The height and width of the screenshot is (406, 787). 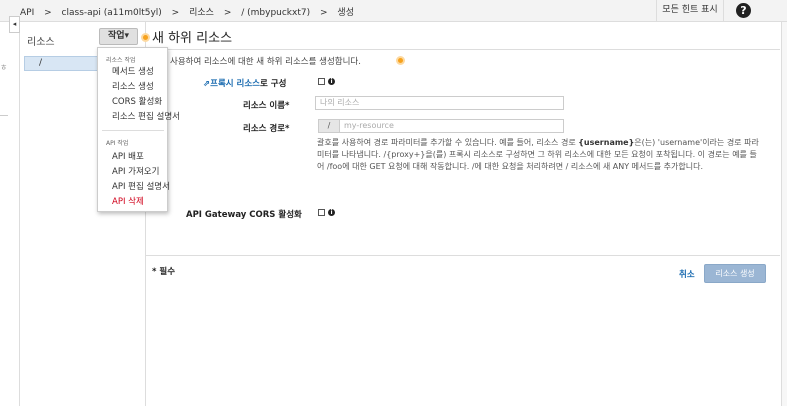 I want to click on resource-name-label: 리소스 이름*, so click(x=266, y=106).